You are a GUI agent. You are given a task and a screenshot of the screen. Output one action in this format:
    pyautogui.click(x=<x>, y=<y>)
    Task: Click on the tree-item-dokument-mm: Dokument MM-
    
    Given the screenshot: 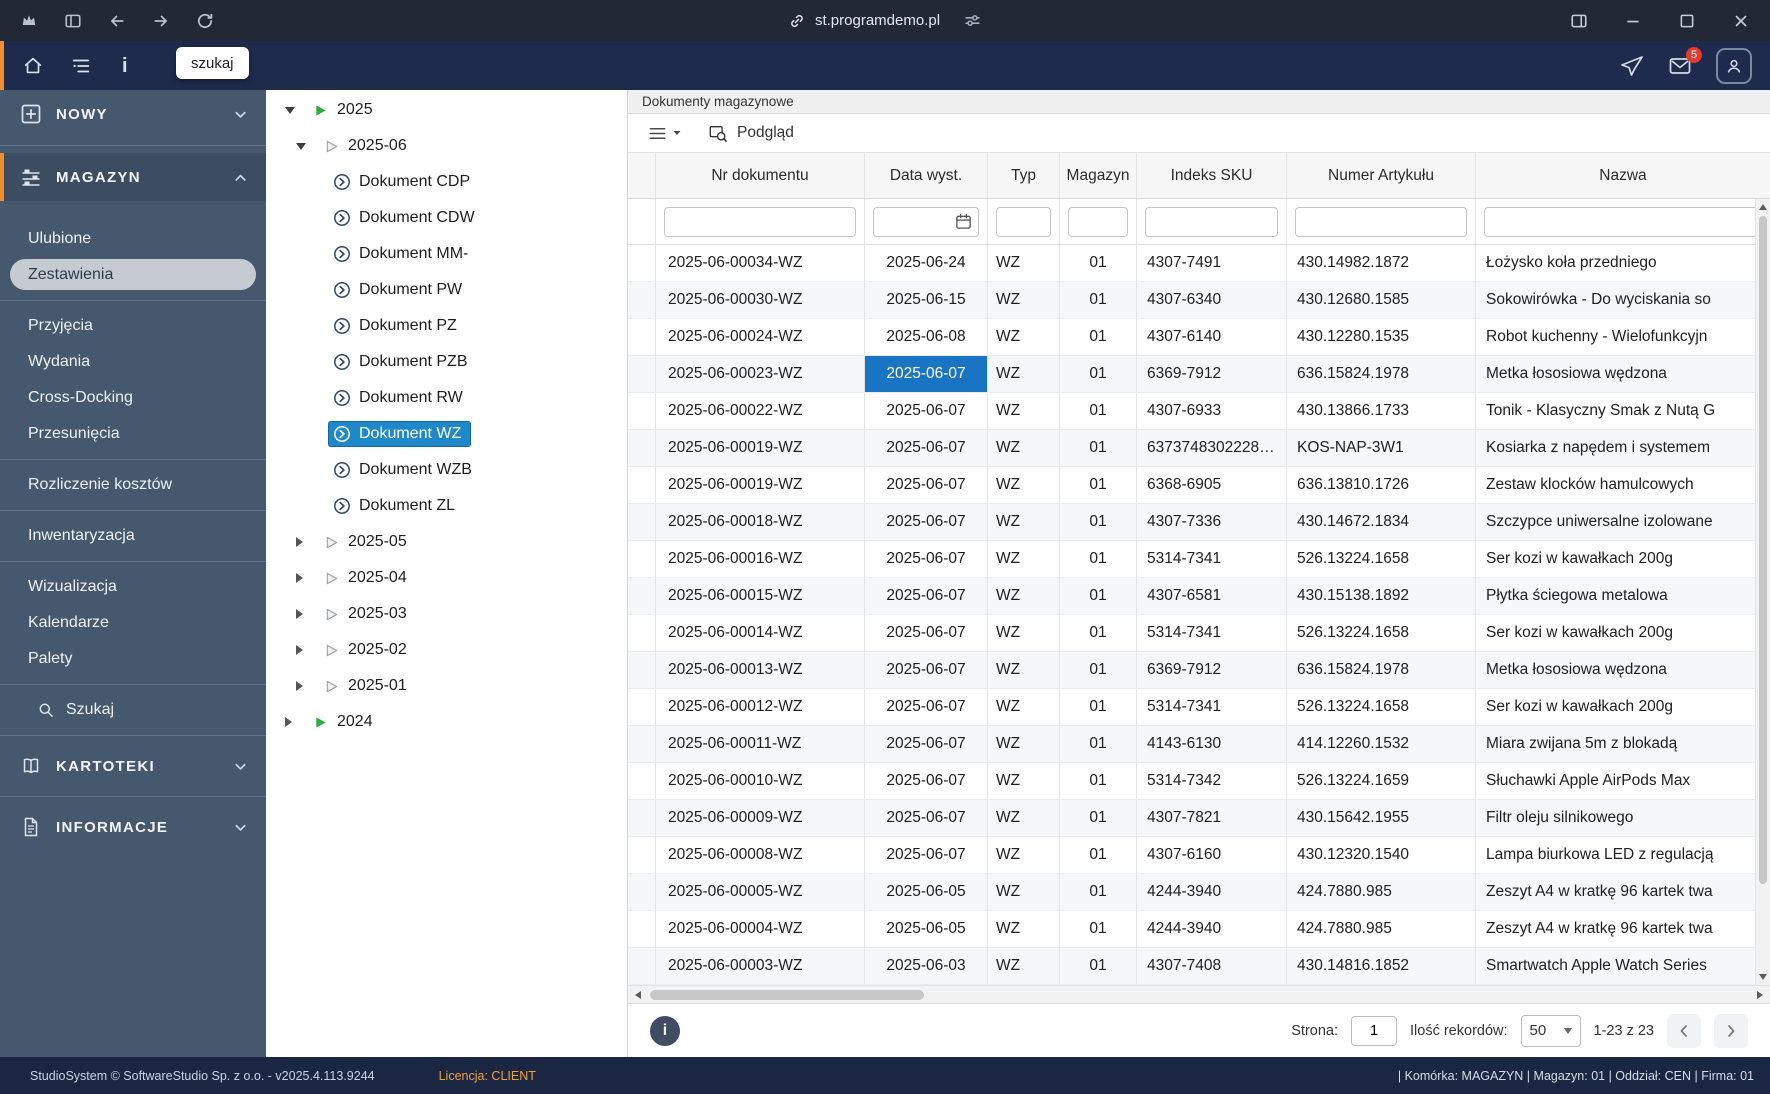 What is the action you would take?
    pyautogui.click(x=446, y=254)
    